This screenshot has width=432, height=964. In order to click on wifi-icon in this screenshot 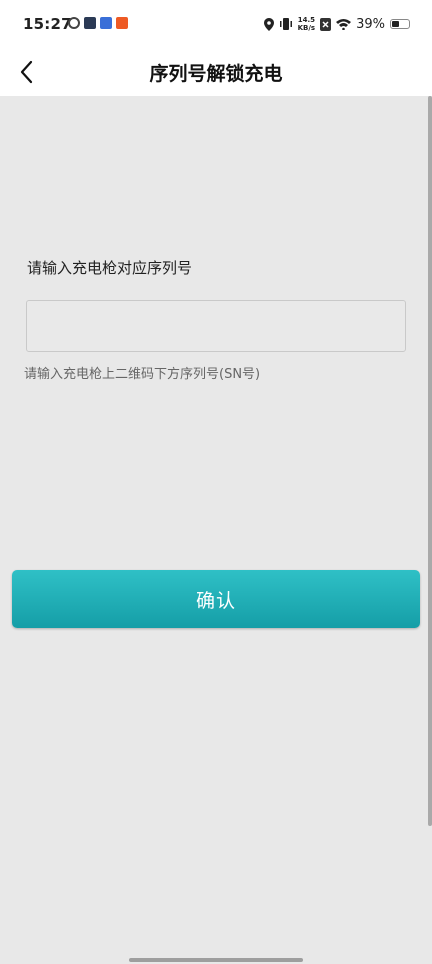, I will do `click(344, 24)`.